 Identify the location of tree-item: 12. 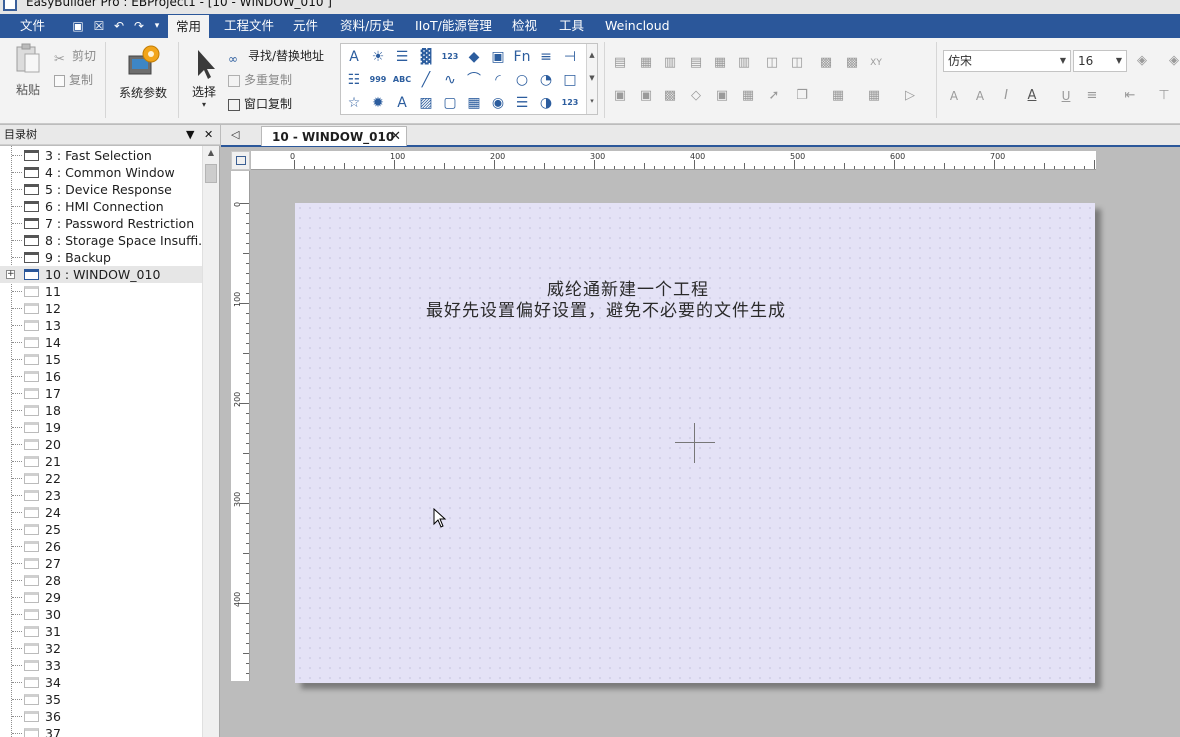
(101, 308).